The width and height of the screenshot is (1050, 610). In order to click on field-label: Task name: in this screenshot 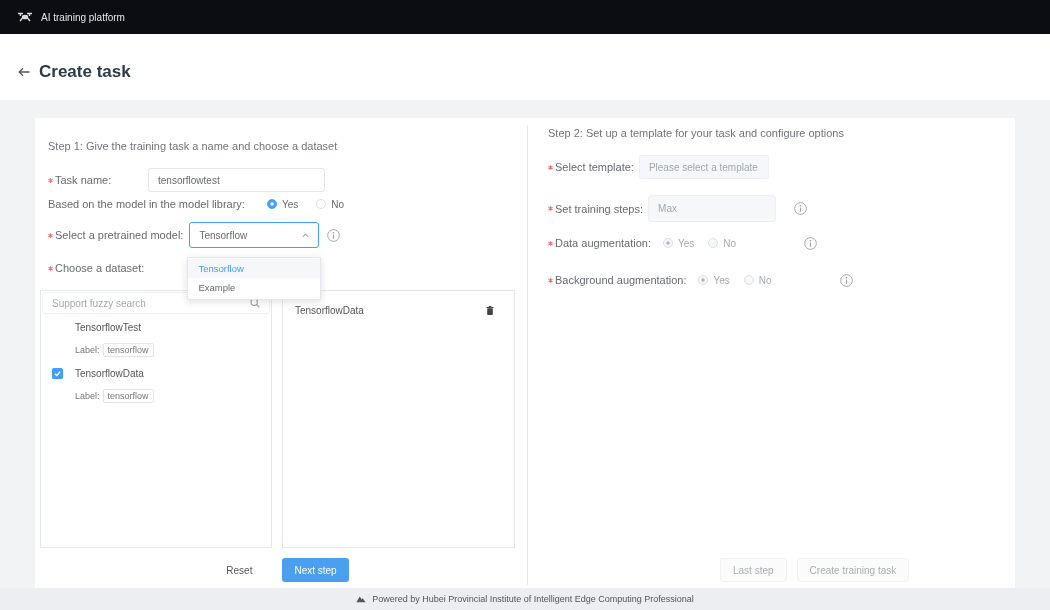, I will do `click(83, 180)`.